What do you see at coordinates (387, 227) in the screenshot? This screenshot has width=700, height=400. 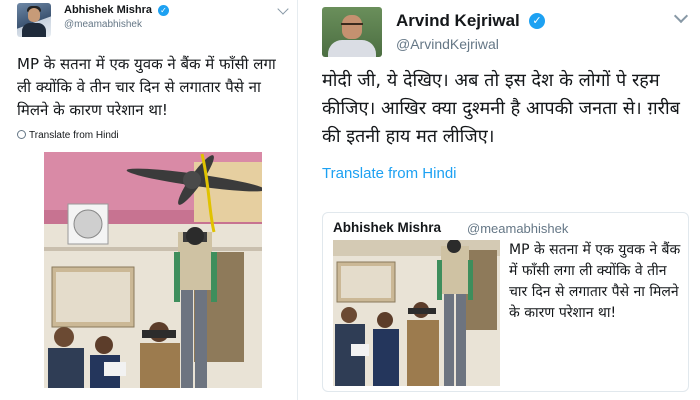 I see `quoted-author-name: Abhishek Mishra` at bounding box center [387, 227].